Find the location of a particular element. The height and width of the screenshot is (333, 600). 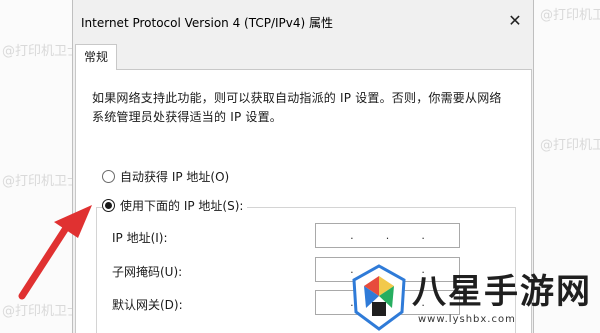

tab-general: 常规 is located at coordinates (96, 57).